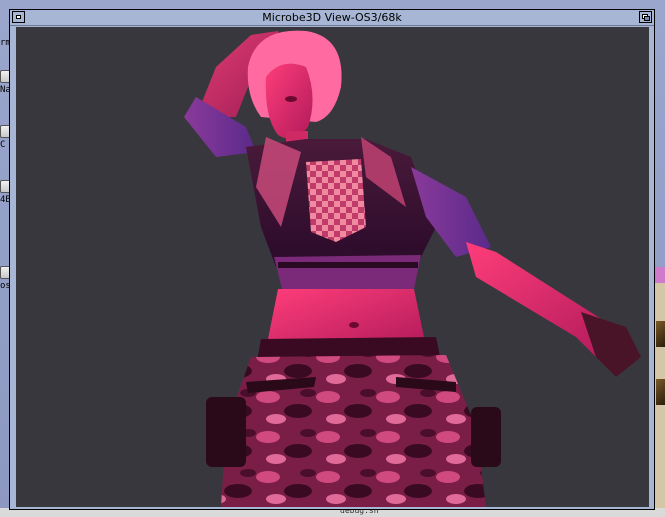 Image resolution: width=665 pixels, height=517 pixels. Describe the element at coordinates (645, 17) in the screenshot. I see `depth-arrange-icon` at that location.